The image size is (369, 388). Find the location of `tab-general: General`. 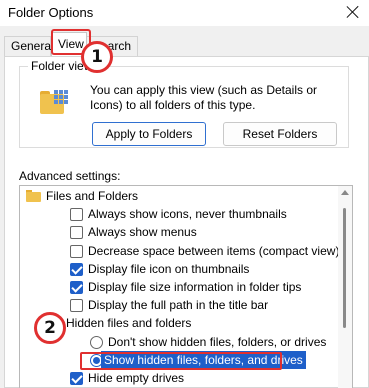

tab-general: General is located at coordinates (29, 46).